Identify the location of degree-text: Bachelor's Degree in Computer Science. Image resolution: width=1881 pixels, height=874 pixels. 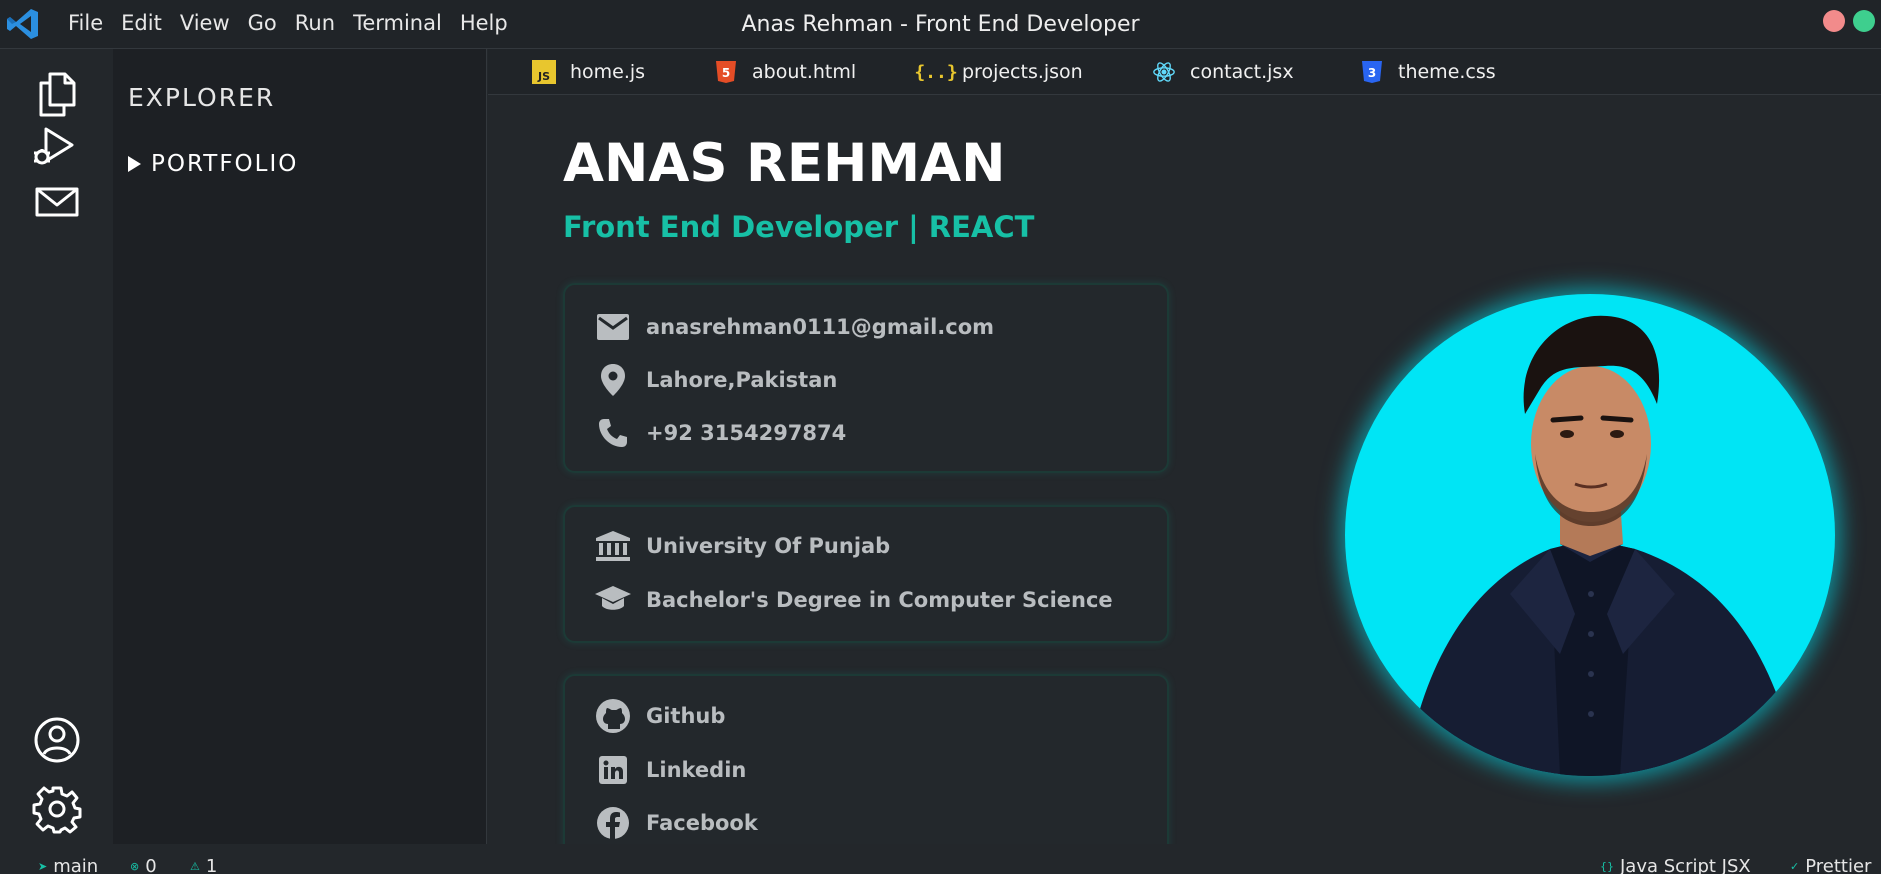
(879, 600).